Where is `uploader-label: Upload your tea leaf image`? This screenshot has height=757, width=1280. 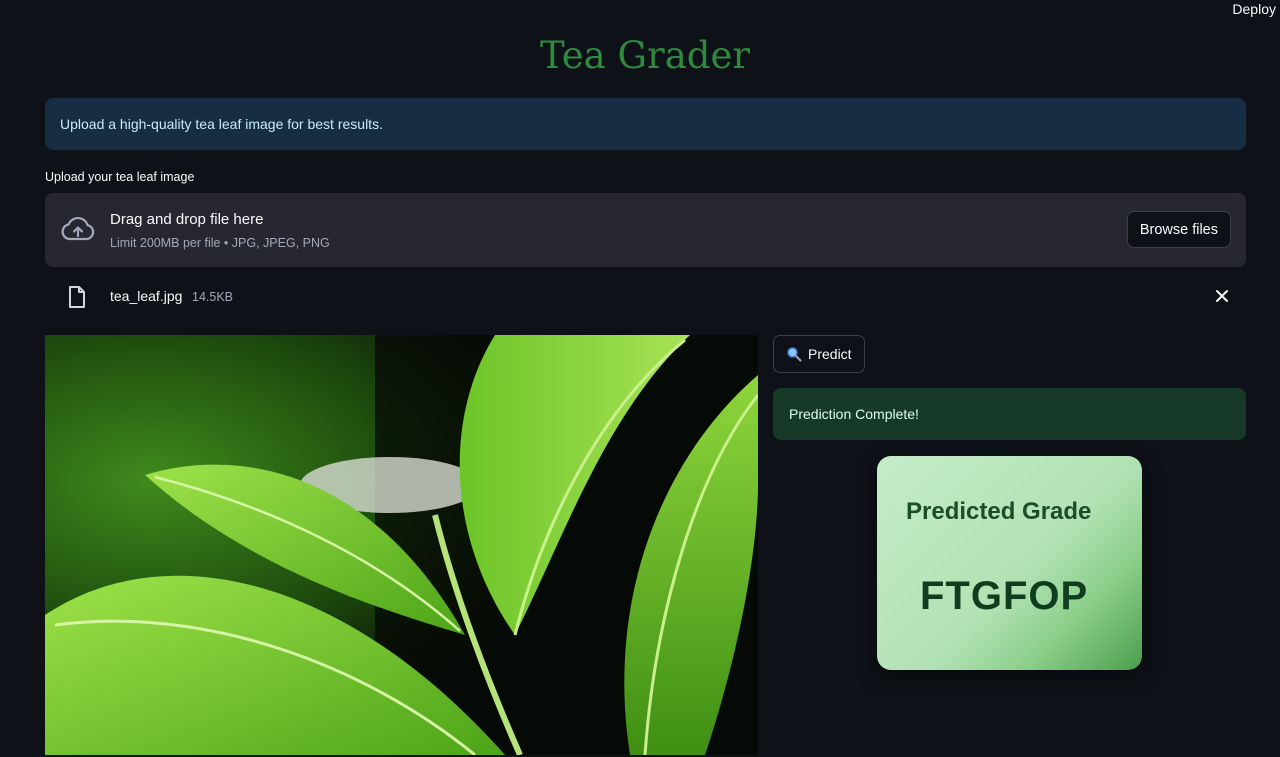 uploader-label: Upload your tea leaf image is located at coordinates (120, 177).